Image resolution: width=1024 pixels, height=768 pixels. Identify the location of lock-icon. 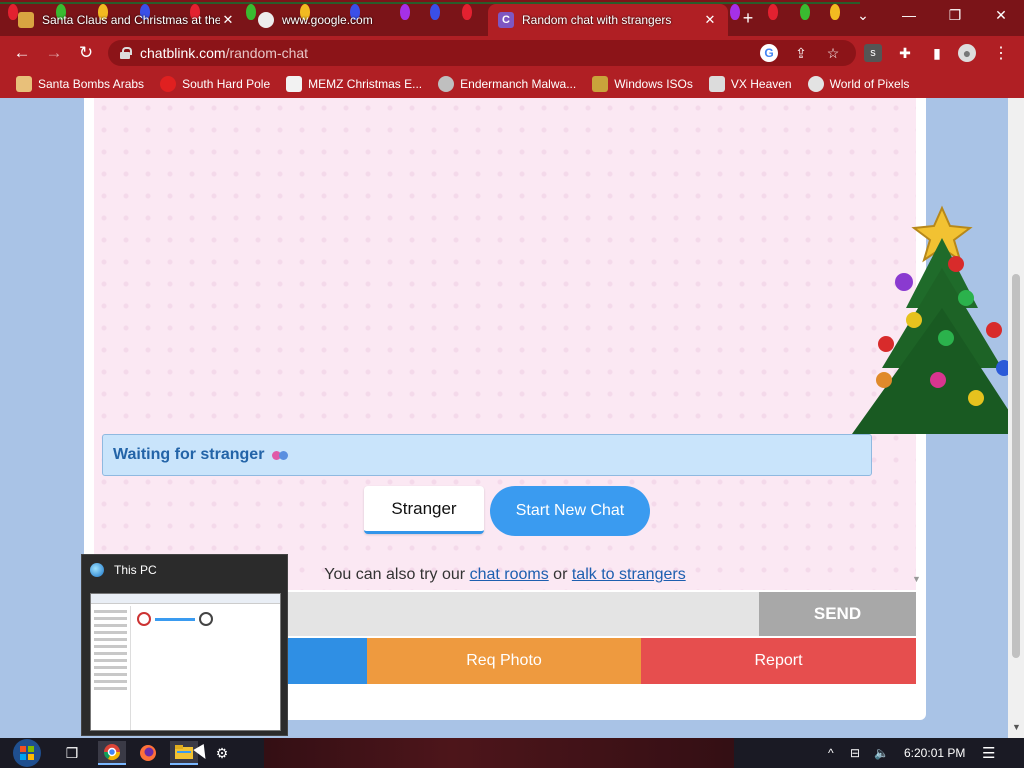
(126, 53).